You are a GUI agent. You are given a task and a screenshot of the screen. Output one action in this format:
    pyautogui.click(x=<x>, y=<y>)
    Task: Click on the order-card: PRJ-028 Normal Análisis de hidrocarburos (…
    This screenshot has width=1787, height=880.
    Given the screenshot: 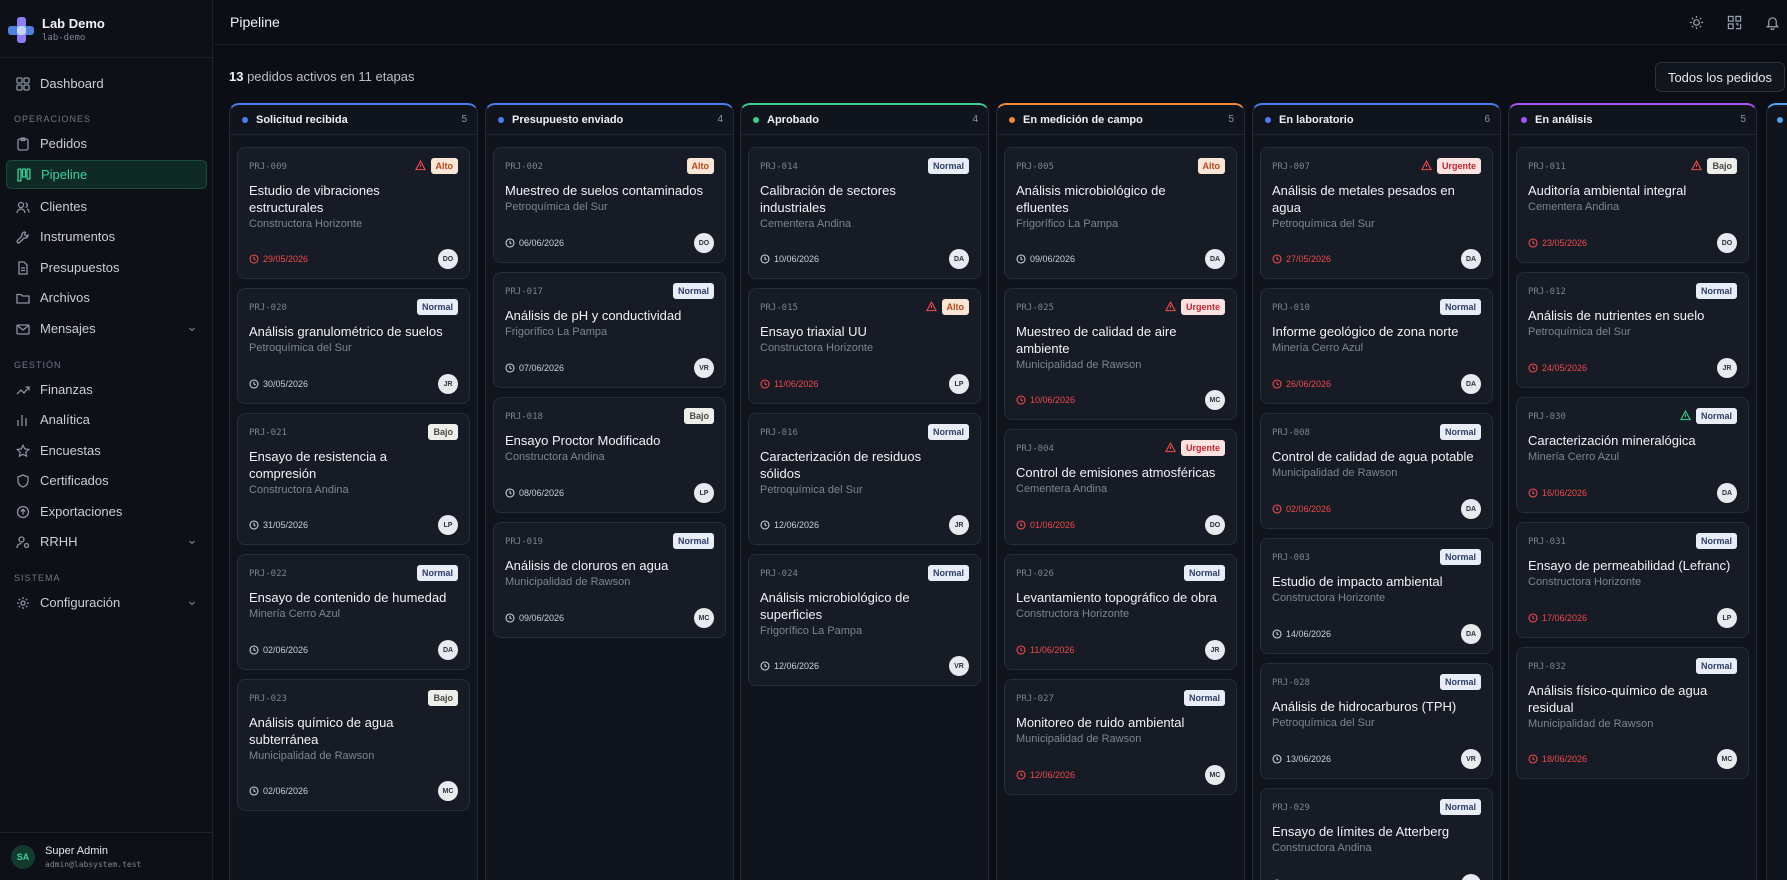 What is the action you would take?
    pyautogui.click(x=1376, y=721)
    